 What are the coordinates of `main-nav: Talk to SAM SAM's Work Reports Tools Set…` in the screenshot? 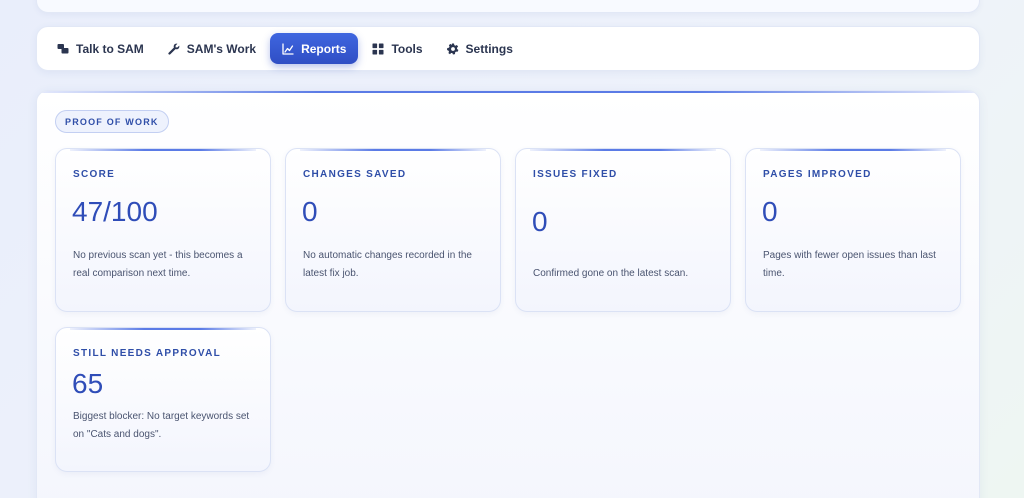 It's located at (508, 48).